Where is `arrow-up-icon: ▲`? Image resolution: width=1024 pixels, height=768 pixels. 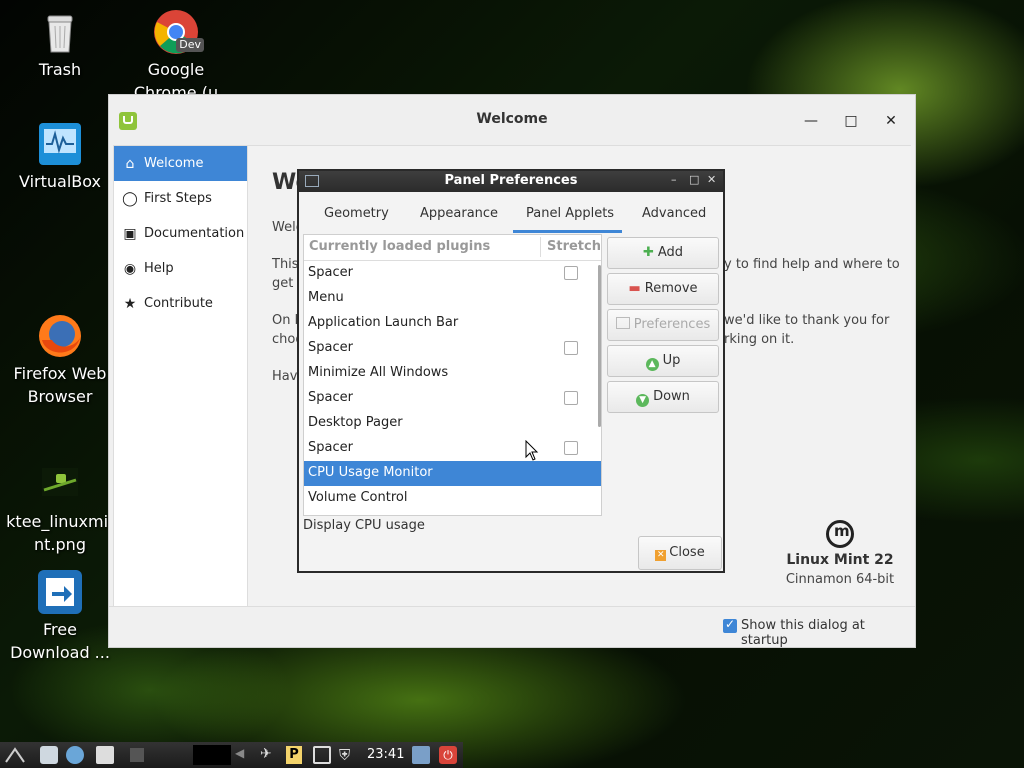 arrow-up-icon: ▲ is located at coordinates (652, 364).